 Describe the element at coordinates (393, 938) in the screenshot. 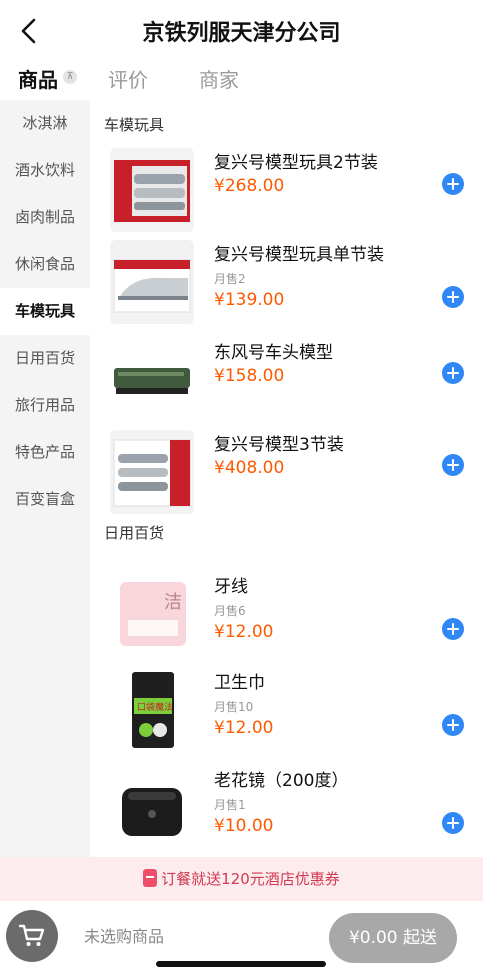

I see `checkout-button: ¥0.00 起送` at that location.